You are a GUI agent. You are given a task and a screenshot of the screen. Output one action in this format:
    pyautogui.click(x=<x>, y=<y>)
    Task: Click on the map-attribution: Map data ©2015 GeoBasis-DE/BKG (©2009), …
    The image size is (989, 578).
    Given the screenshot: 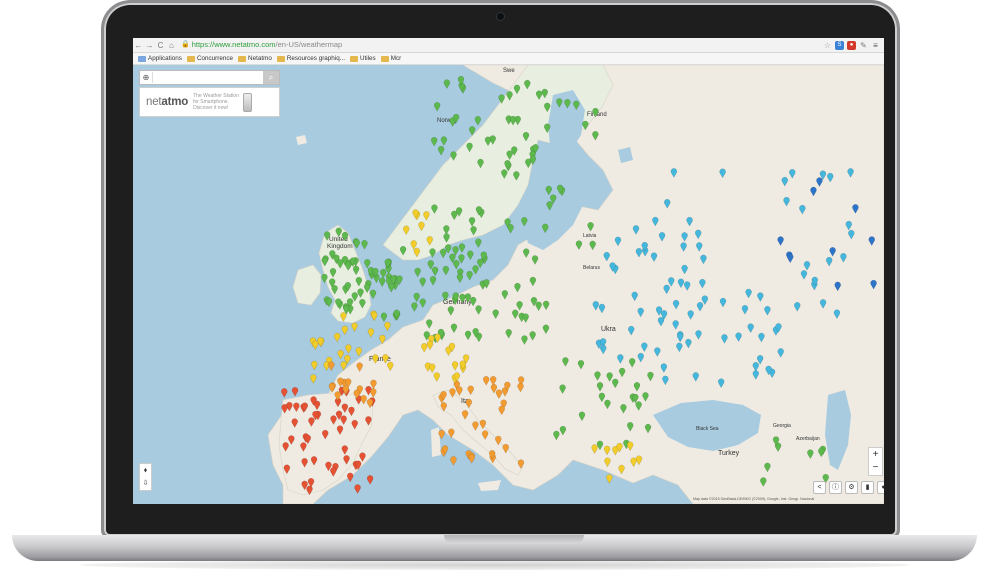 What is the action you would take?
    pyautogui.click(x=754, y=499)
    